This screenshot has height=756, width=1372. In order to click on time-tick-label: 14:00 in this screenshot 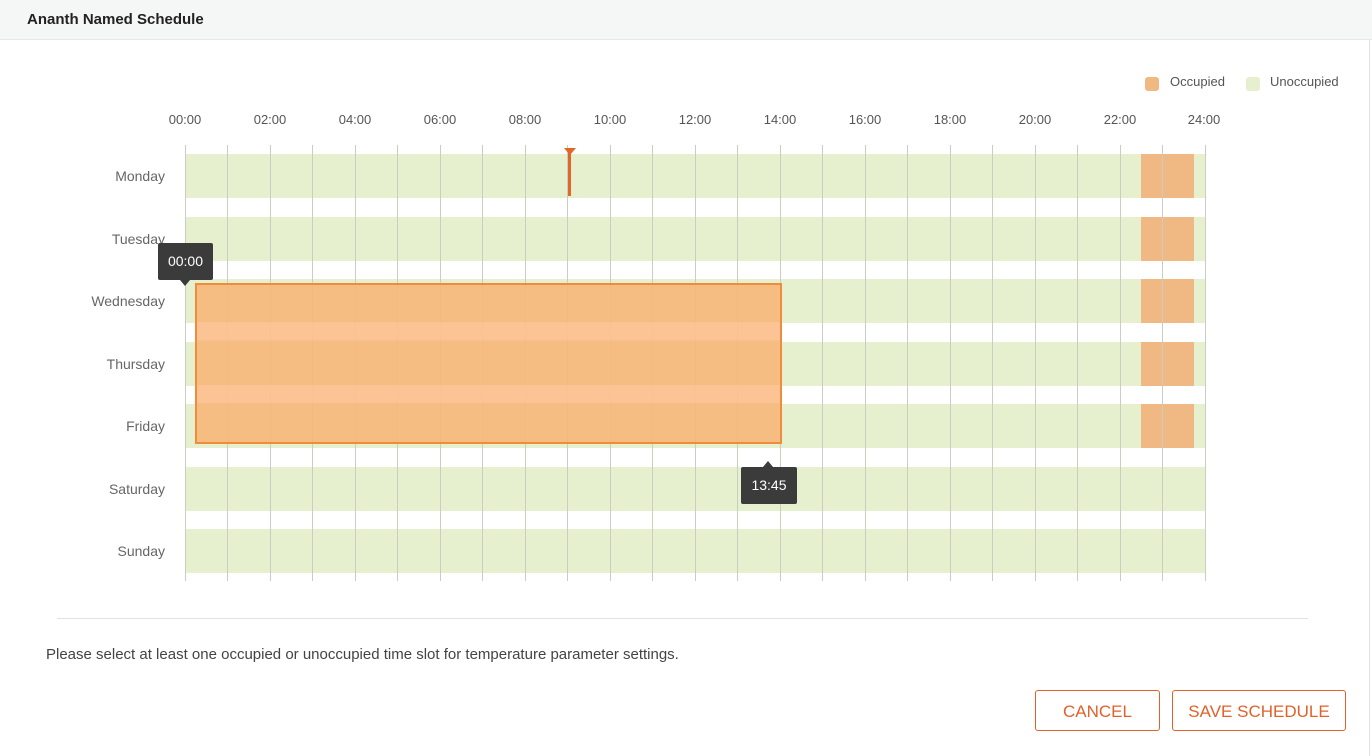, I will do `click(780, 119)`.